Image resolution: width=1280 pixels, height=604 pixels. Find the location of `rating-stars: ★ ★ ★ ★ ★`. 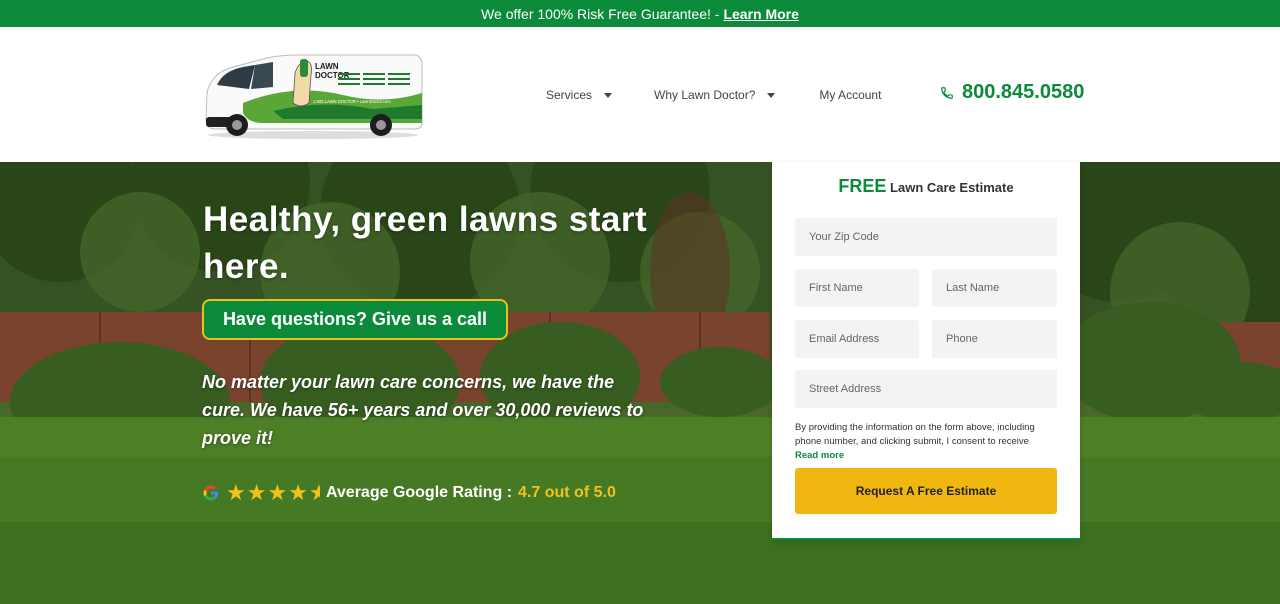

rating-stars: ★ ★ ★ ★ ★ is located at coordinates (273, 493).